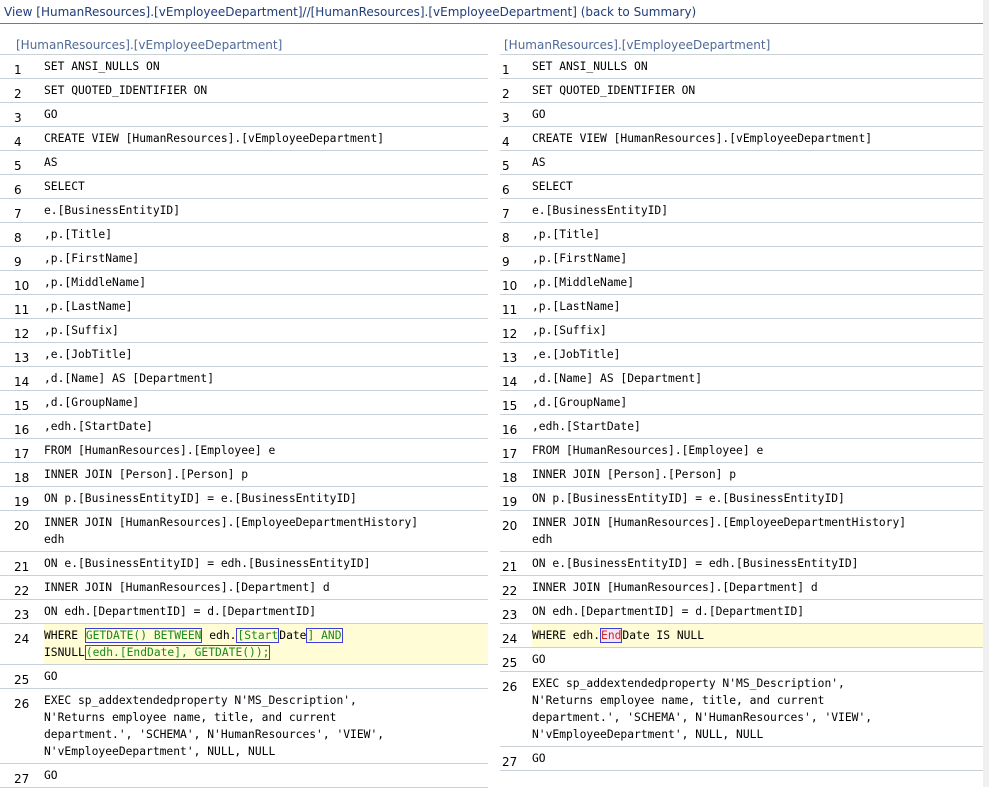 This screenshot has height=788, width=989. I want to click on code-line: ,d.[Name] AS [Department], so click(129, 378).